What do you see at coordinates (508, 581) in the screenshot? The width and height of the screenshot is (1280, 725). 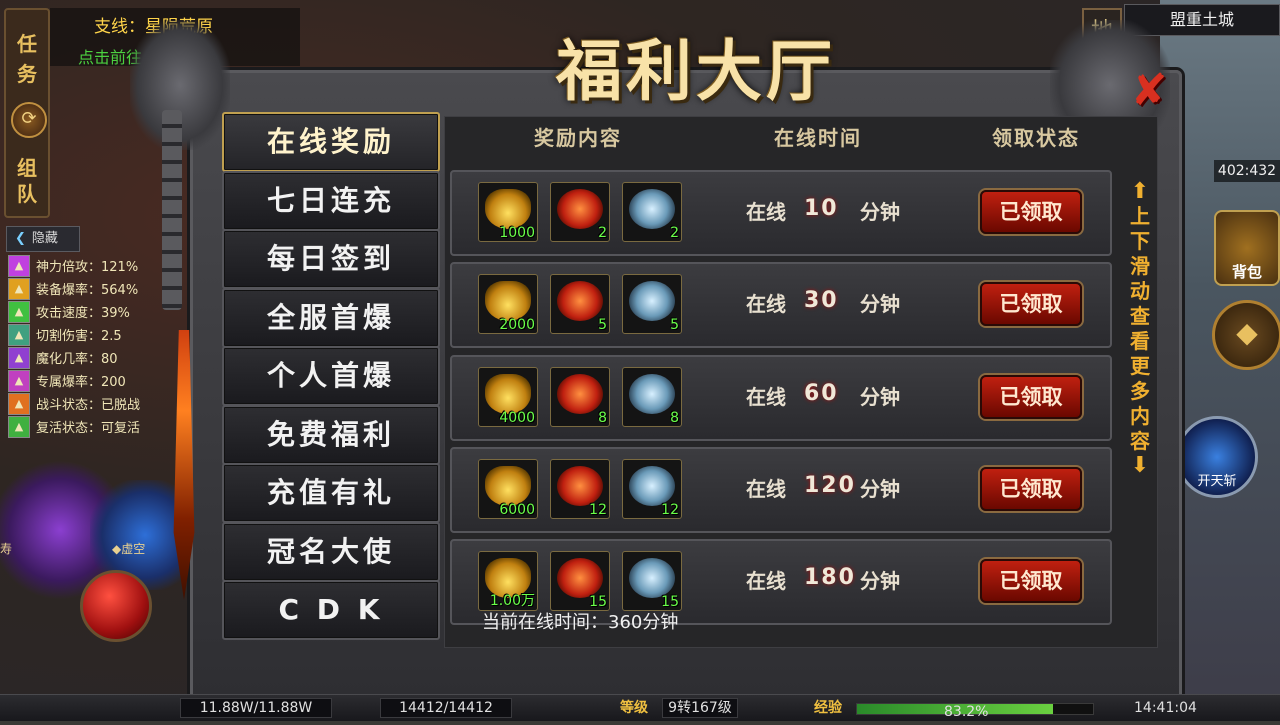 I see `gold-ingot-item: 1.00万` at bounding box center [508, 581].